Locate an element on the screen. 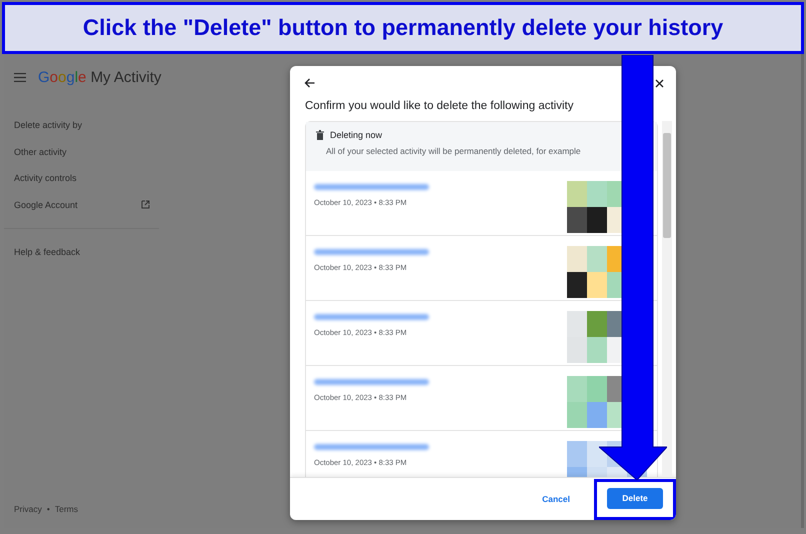 The width and height of the screenshot is (806, 534). sidebar-item: Google Account is located at coordinates (77, 205).